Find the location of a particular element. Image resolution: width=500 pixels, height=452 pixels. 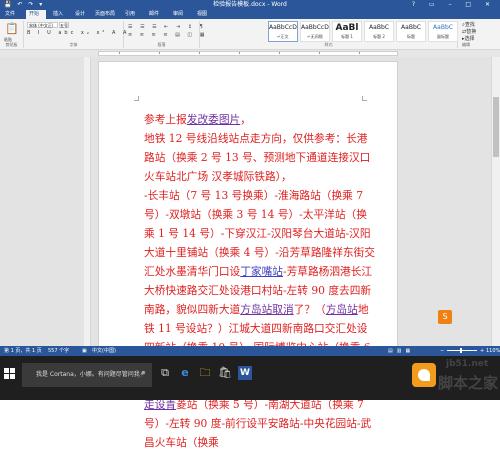

windows-start-icon is located at coordinates (10, 374).